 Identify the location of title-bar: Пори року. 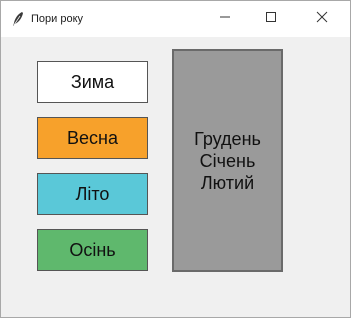
(175, 19).